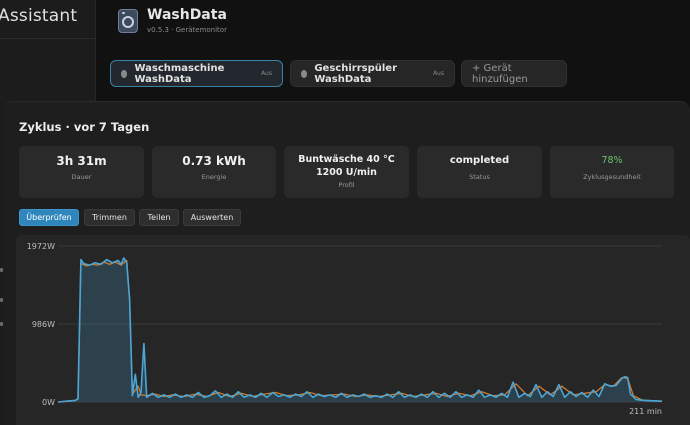 This screenshot has height=425, width=690. What do you see at coordinates (43, 324) in the screenshot?
I see `y-tick-label: 986W` at bounding box center [43, 324].